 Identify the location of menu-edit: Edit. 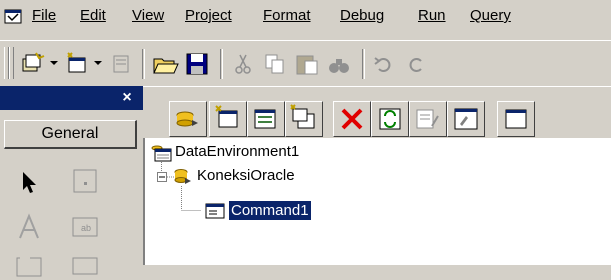
(93, 15).